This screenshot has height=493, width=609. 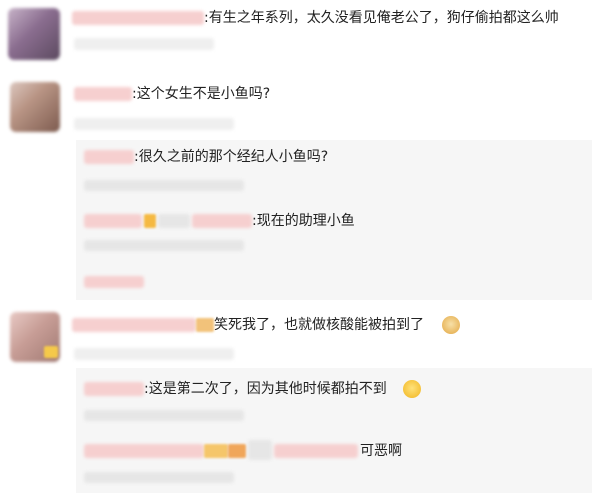 I want to click on laugh-cry-emoji, so click(x=412, y=389).